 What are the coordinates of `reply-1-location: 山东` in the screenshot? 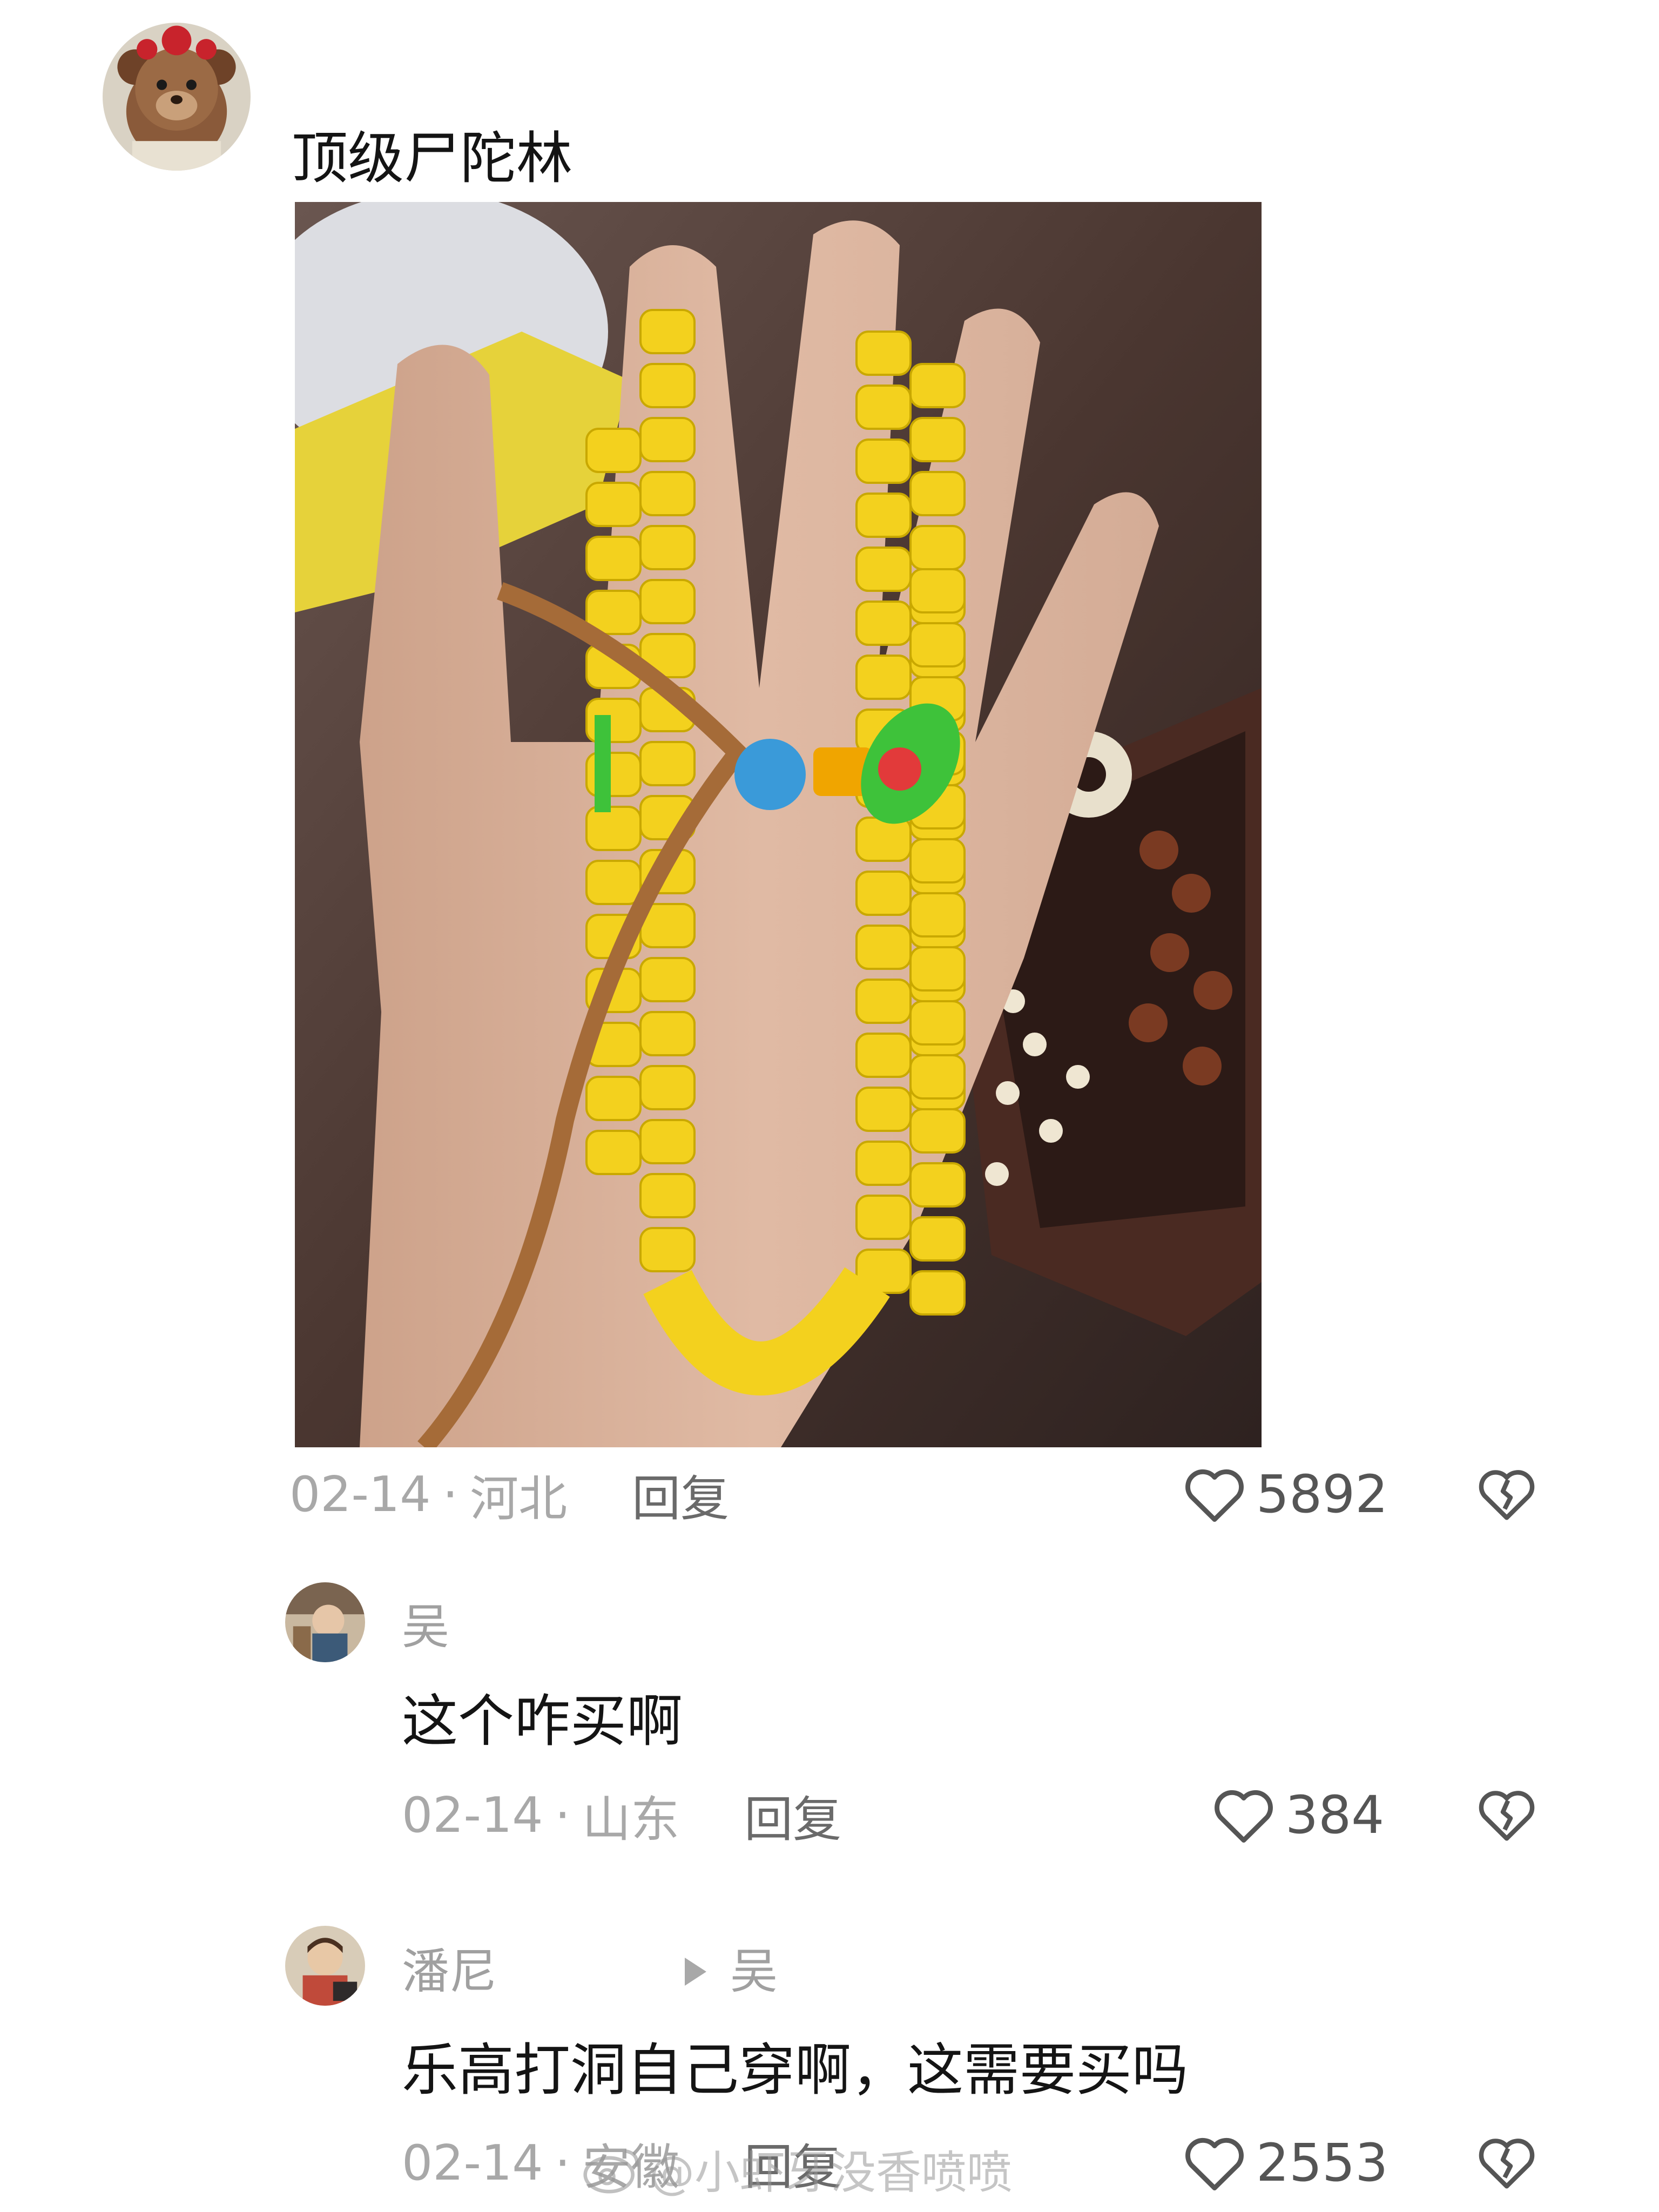 It's located at (631, 1819).